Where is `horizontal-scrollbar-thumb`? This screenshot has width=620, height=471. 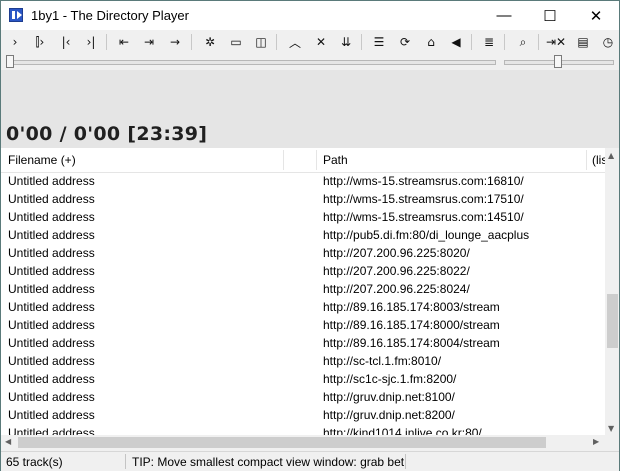
horizontal-scrollbar-thumb is located at coordinates (282, 442).